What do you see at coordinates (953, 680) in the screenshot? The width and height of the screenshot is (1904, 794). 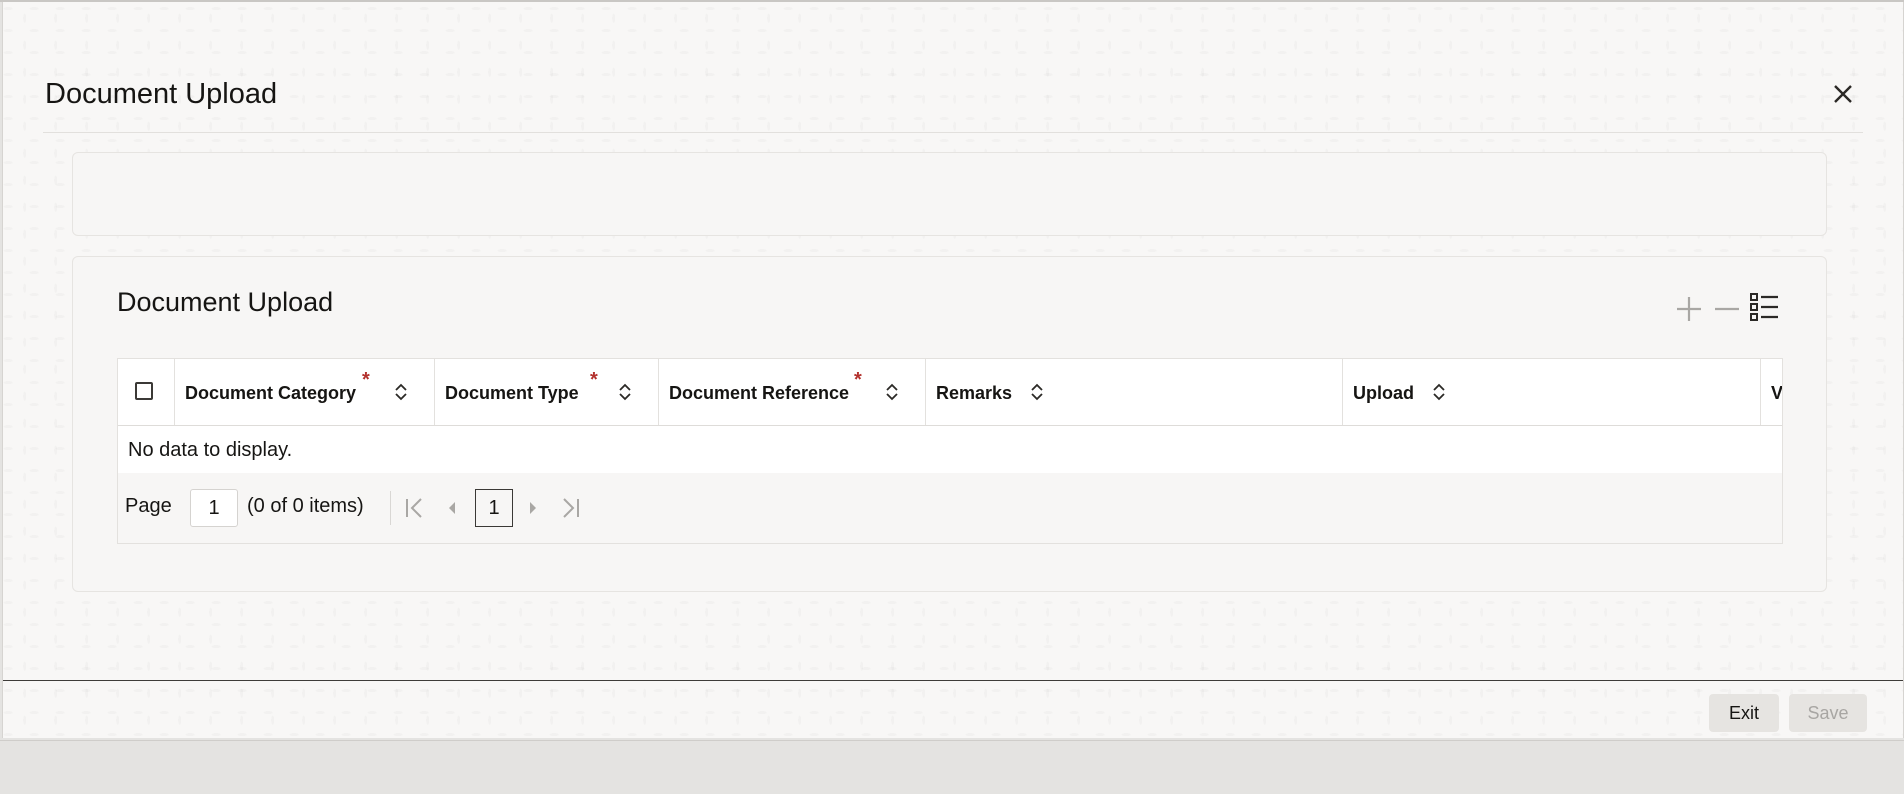 I see `footer-divider` at bounding box center [953, 680].